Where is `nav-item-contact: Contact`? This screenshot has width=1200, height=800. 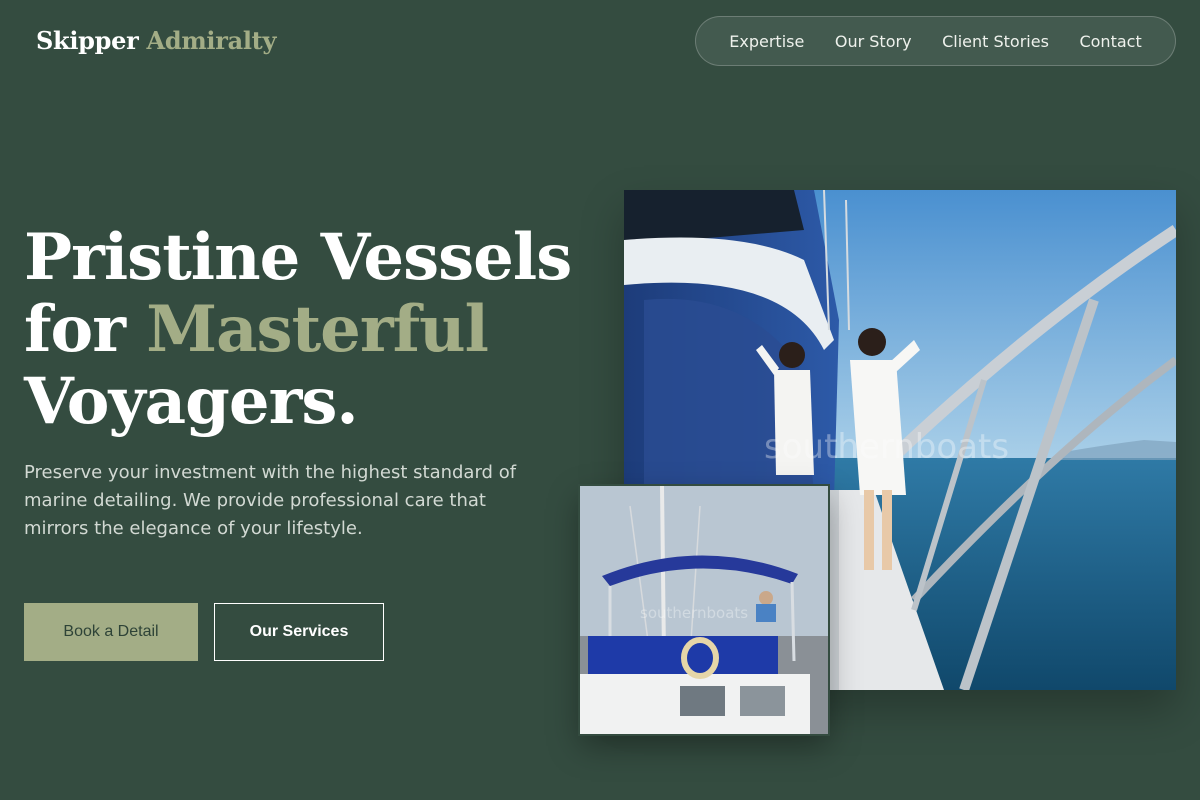 nav-item-contact: Contact is located at coordinates (1110, 41).